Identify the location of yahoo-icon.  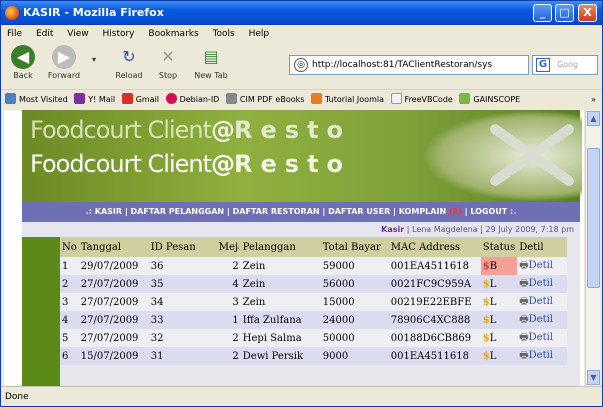
(80, 98).